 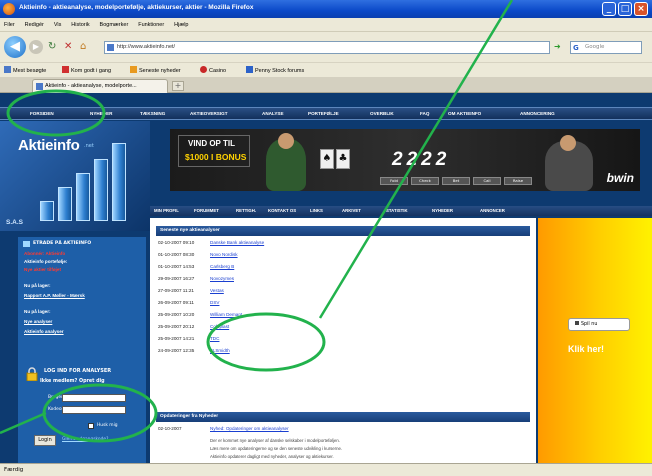 What do you see at coordinates (308, 354) in the screenshot?
I see `news-row: 24-09-2007 12:35 FLSmidth` at bounding box center [308, 354].